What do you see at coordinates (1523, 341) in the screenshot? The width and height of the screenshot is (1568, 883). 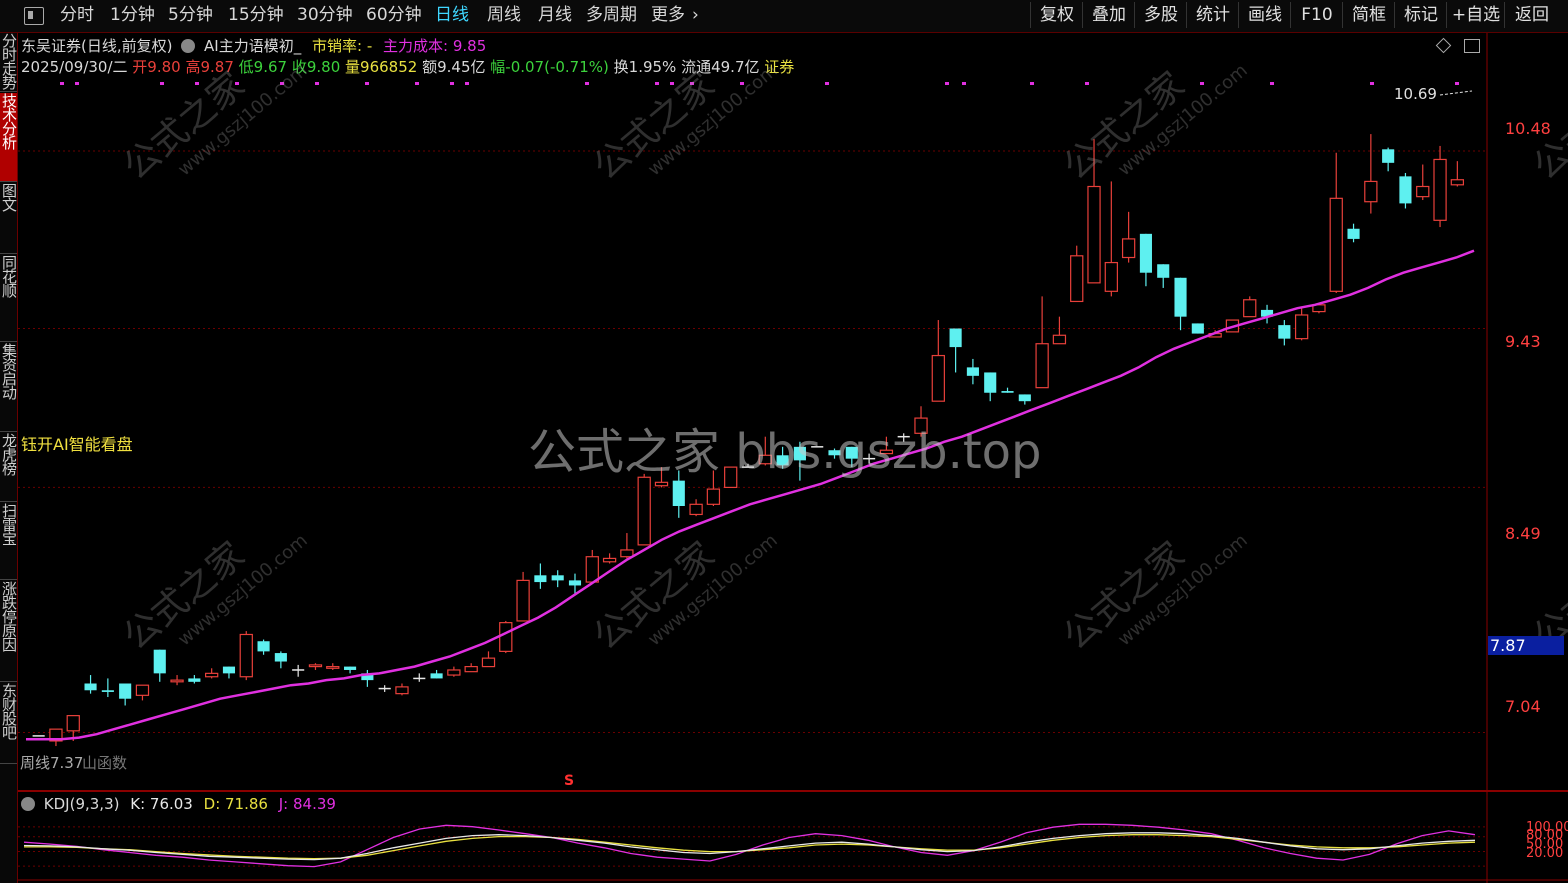 I see `price-axis-label: 9.43` at bounding box center [1523, 341].